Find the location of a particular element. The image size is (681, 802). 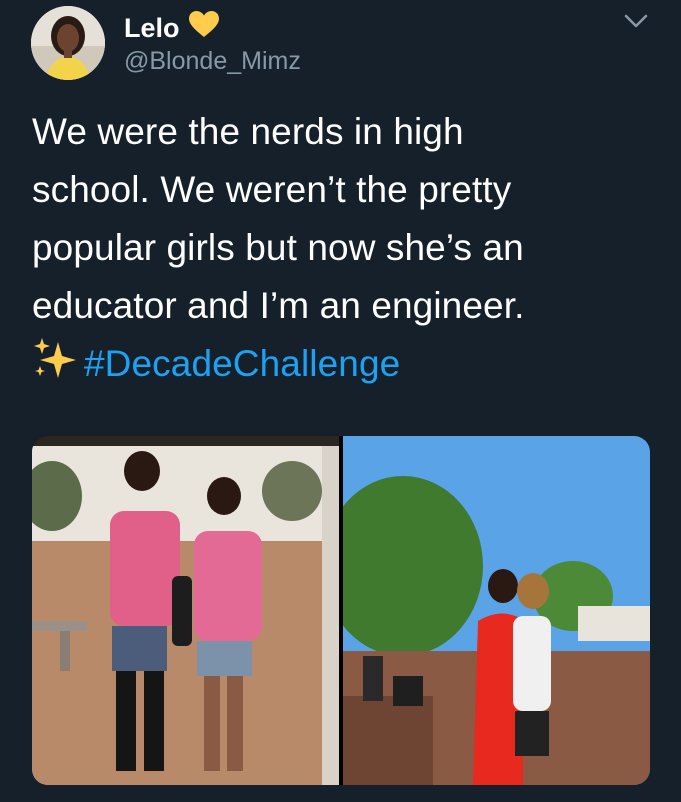

display-name: Lelo is located at coordinates (171, 28).